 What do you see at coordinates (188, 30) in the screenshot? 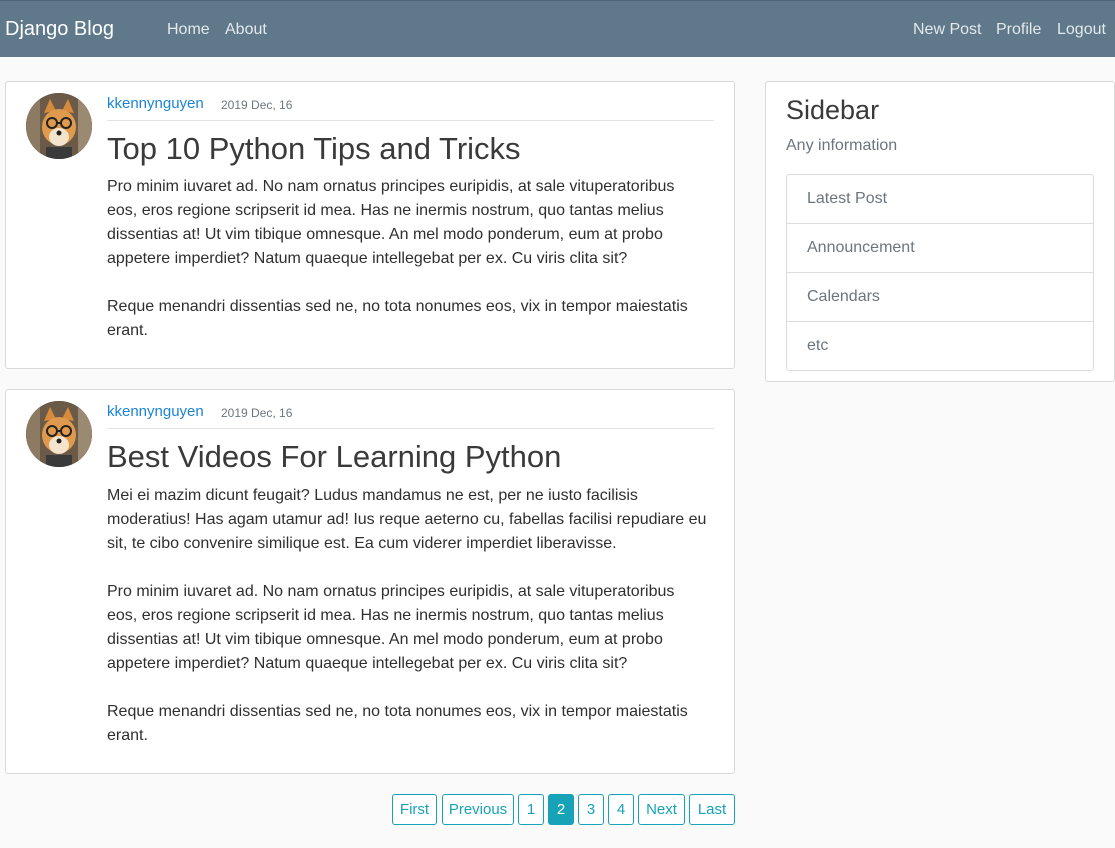
I see `nav-home-link: Home` at bounding box center [188, 30].